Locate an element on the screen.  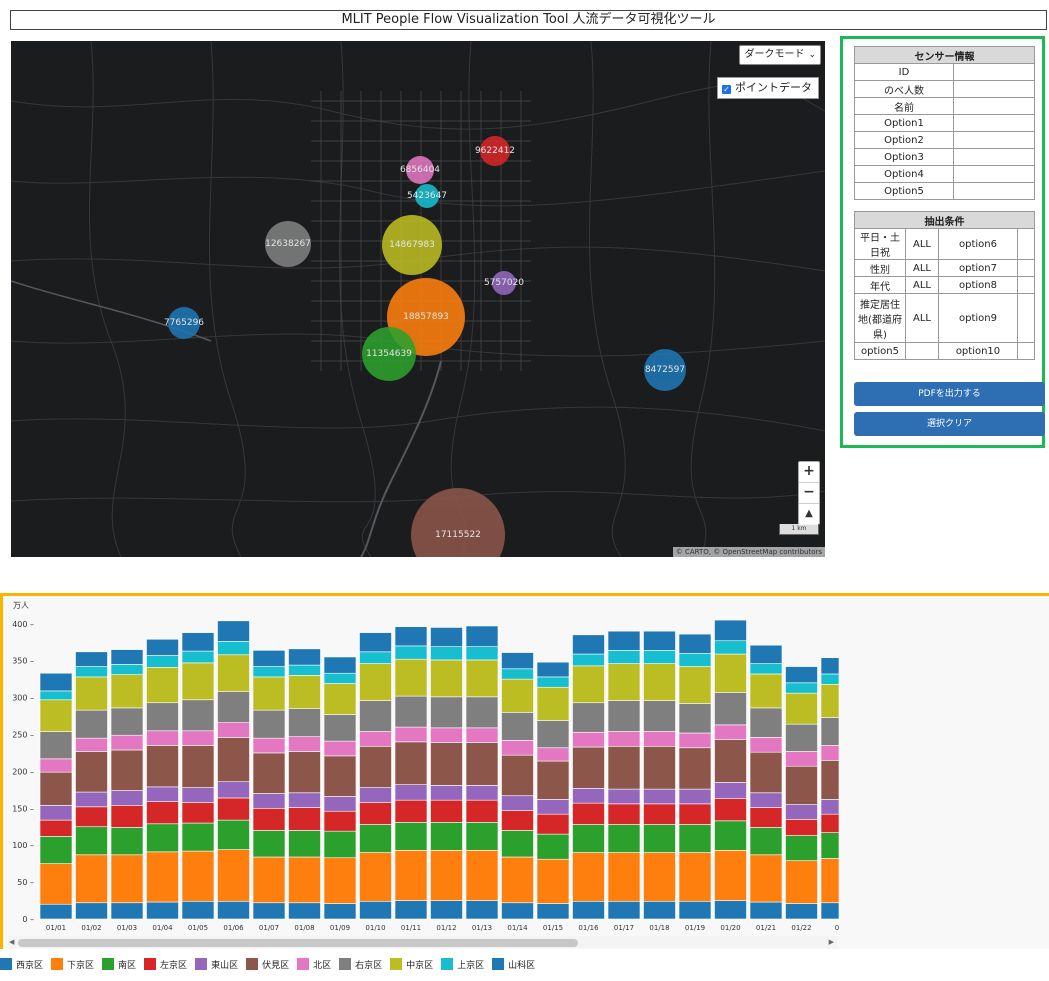
legend-item: 南区 is located at coordinates (119, 964).